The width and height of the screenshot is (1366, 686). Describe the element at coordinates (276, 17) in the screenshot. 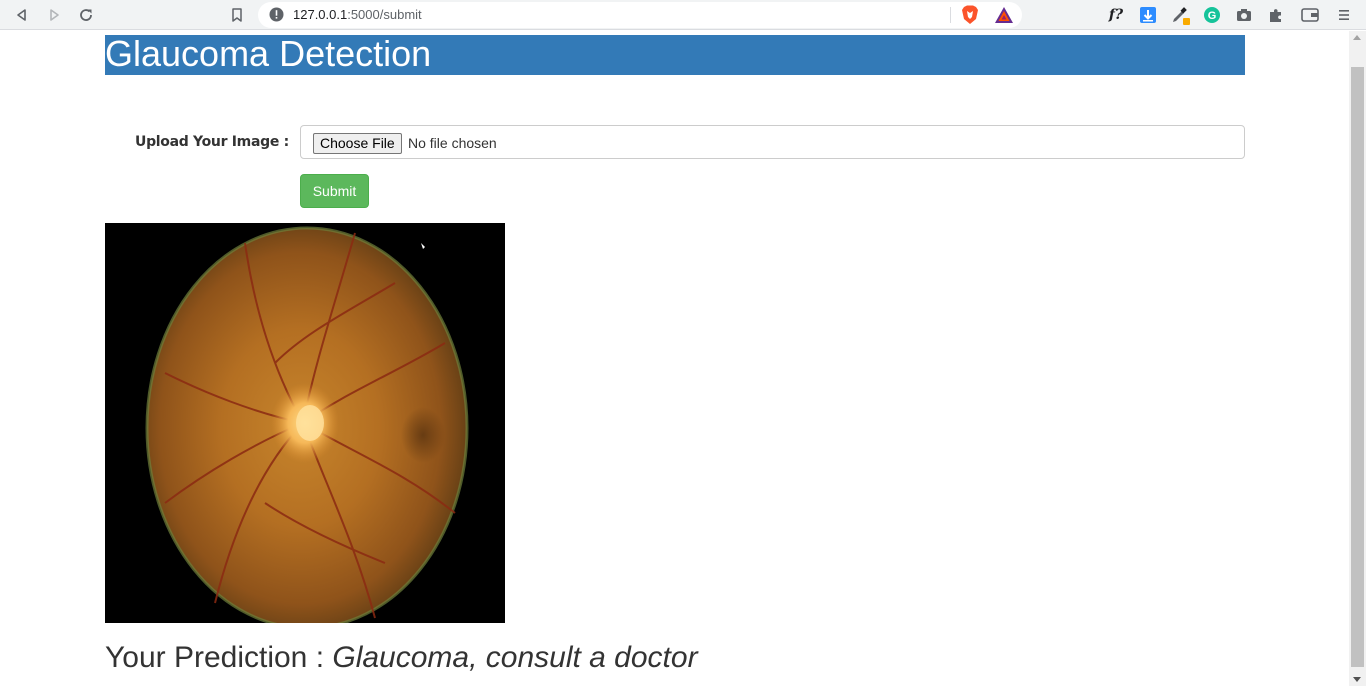

I see `info-icon` at that location.